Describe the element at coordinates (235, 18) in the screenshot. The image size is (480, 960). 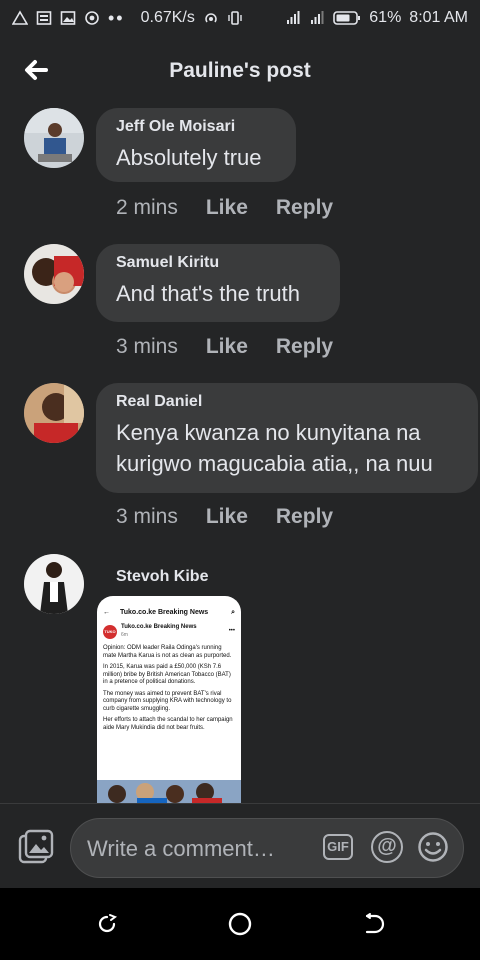
I see `vibrate-icon` at that location.